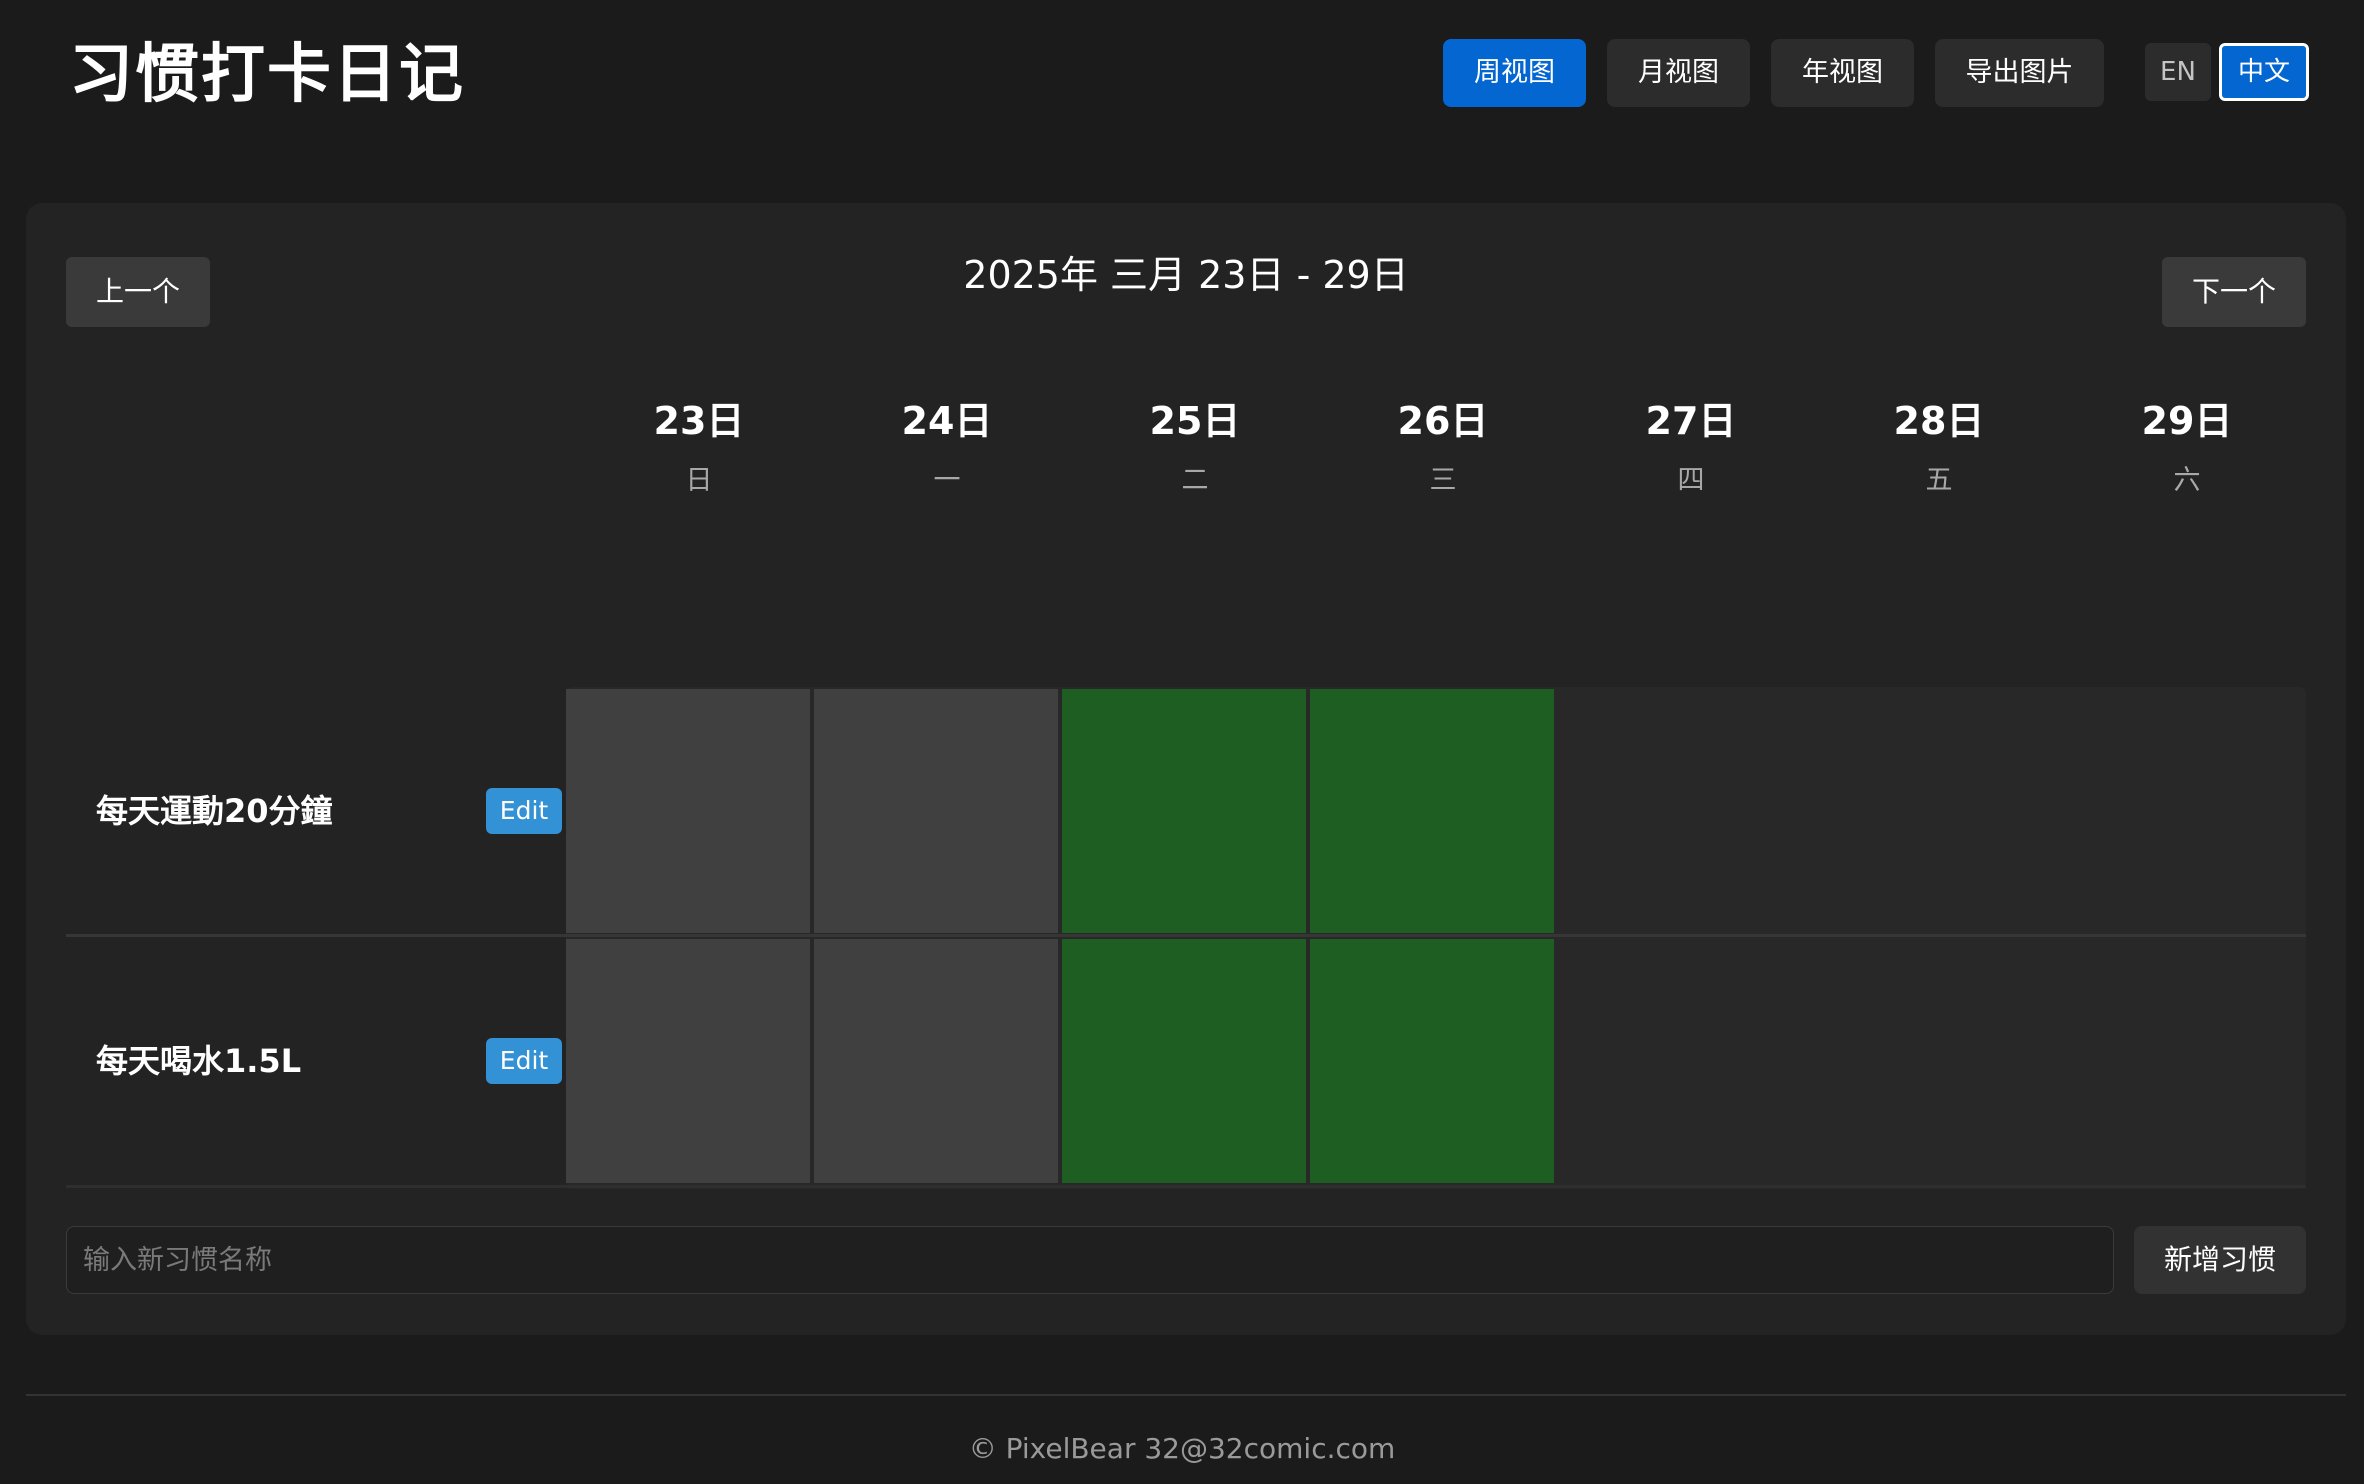 The width and height of the screenshot is (2364, 1484). I want to click on habit-name: 每天運動20分鐘, so click(214, 811).